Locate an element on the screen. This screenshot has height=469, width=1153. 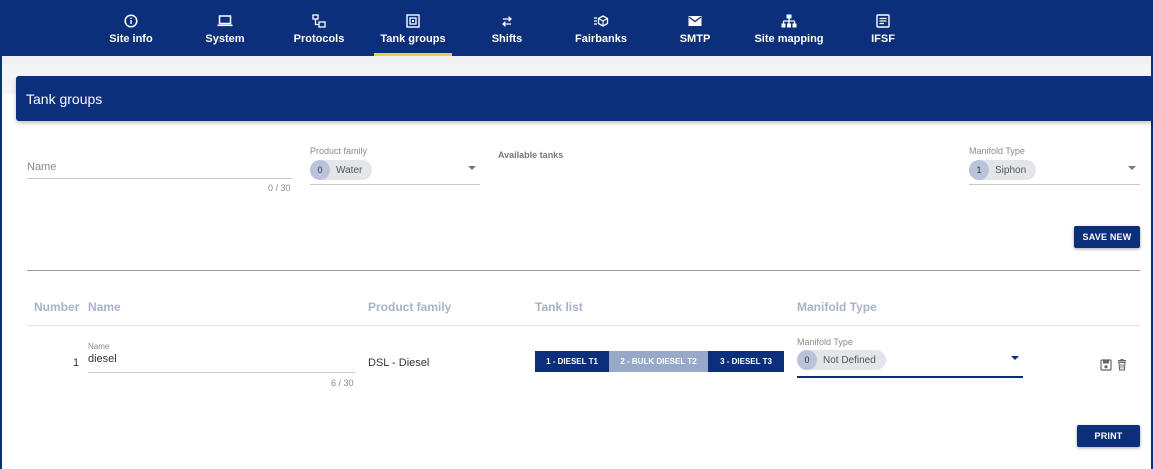
save-new-button: SAVE NEW is located at coordinates (1107, 237).